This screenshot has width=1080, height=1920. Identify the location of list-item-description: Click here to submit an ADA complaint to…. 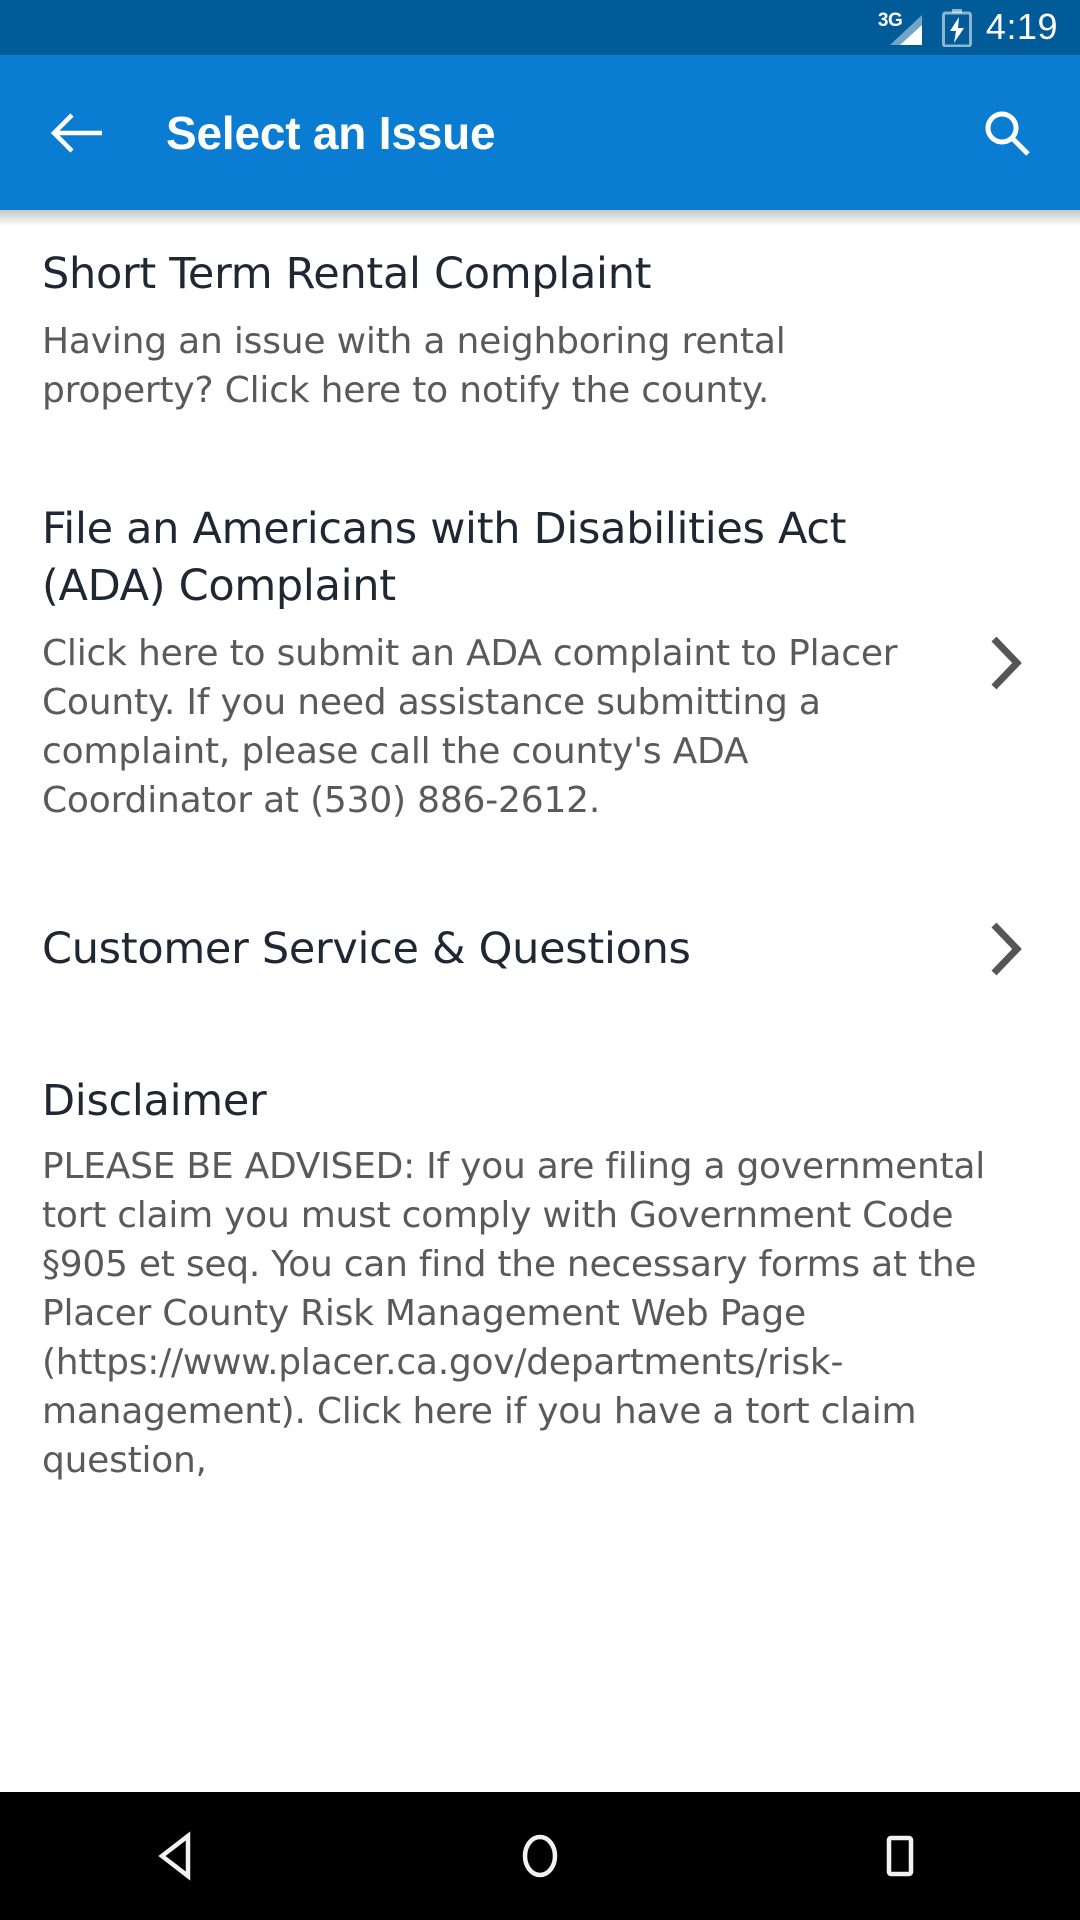
(470, 727).